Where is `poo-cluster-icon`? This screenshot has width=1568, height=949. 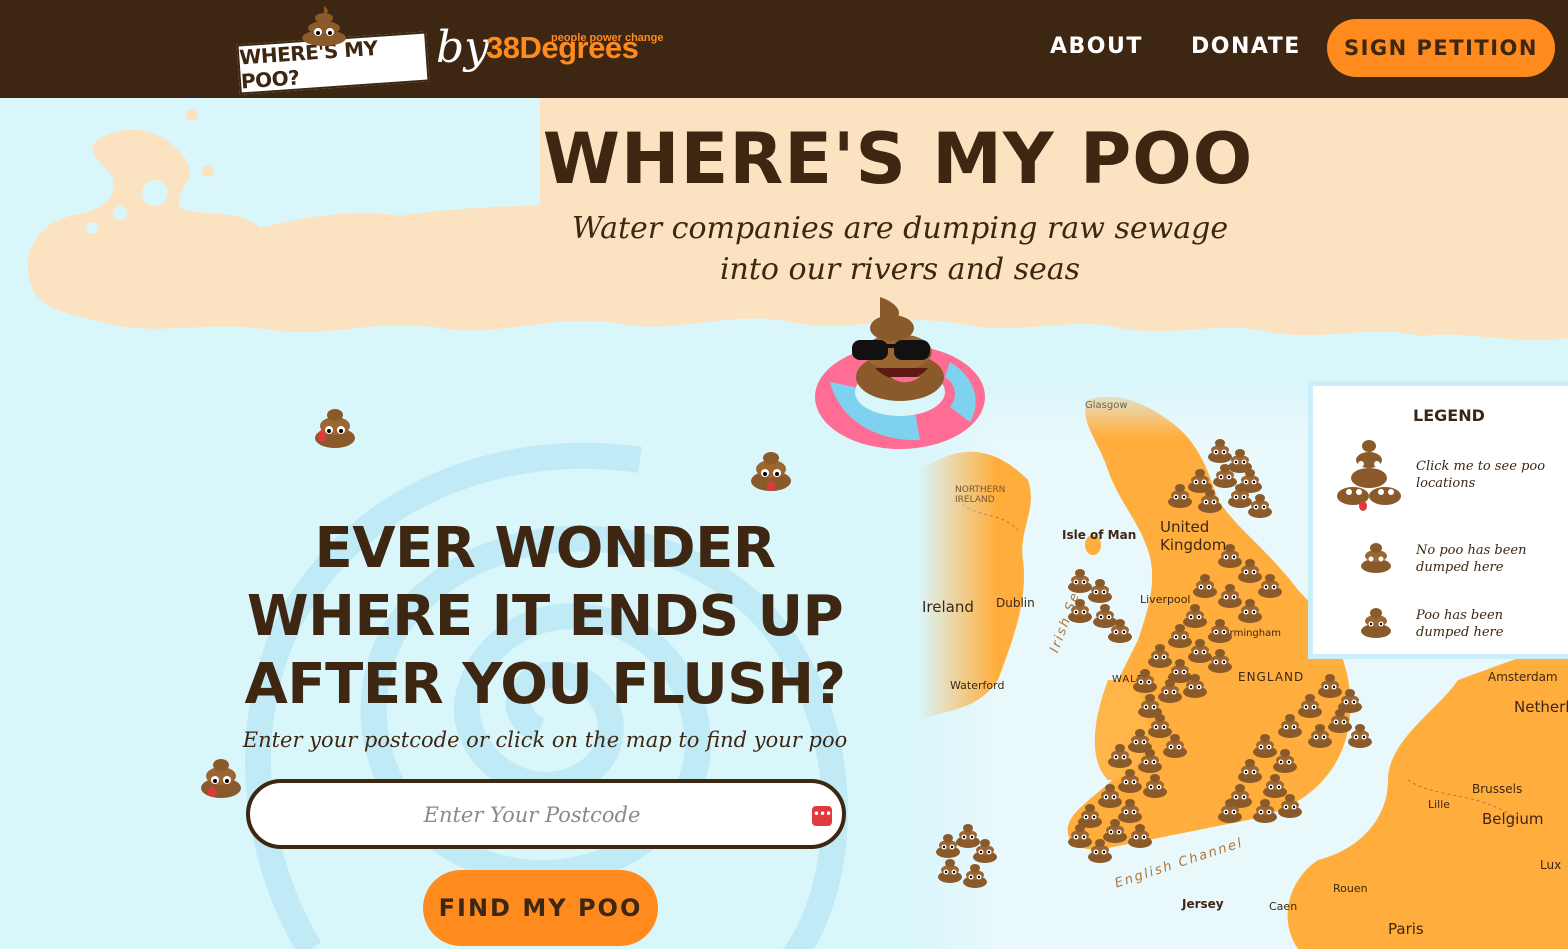 poo-cluster-icon is located at coordinates (1369, 475).